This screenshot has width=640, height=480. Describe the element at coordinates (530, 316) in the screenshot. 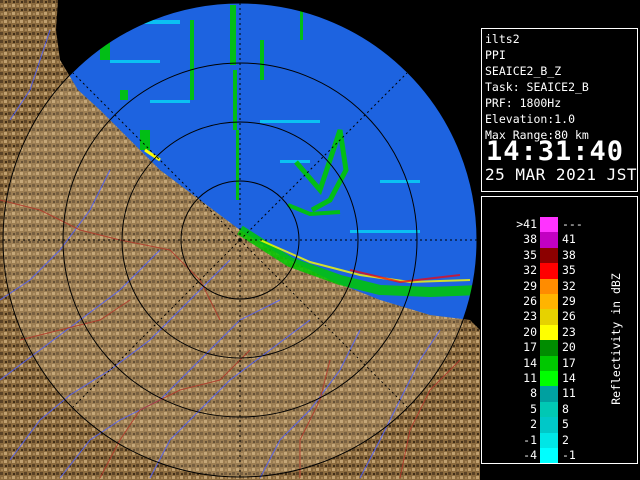

I see `legend-lower-bound: 23` at that location.